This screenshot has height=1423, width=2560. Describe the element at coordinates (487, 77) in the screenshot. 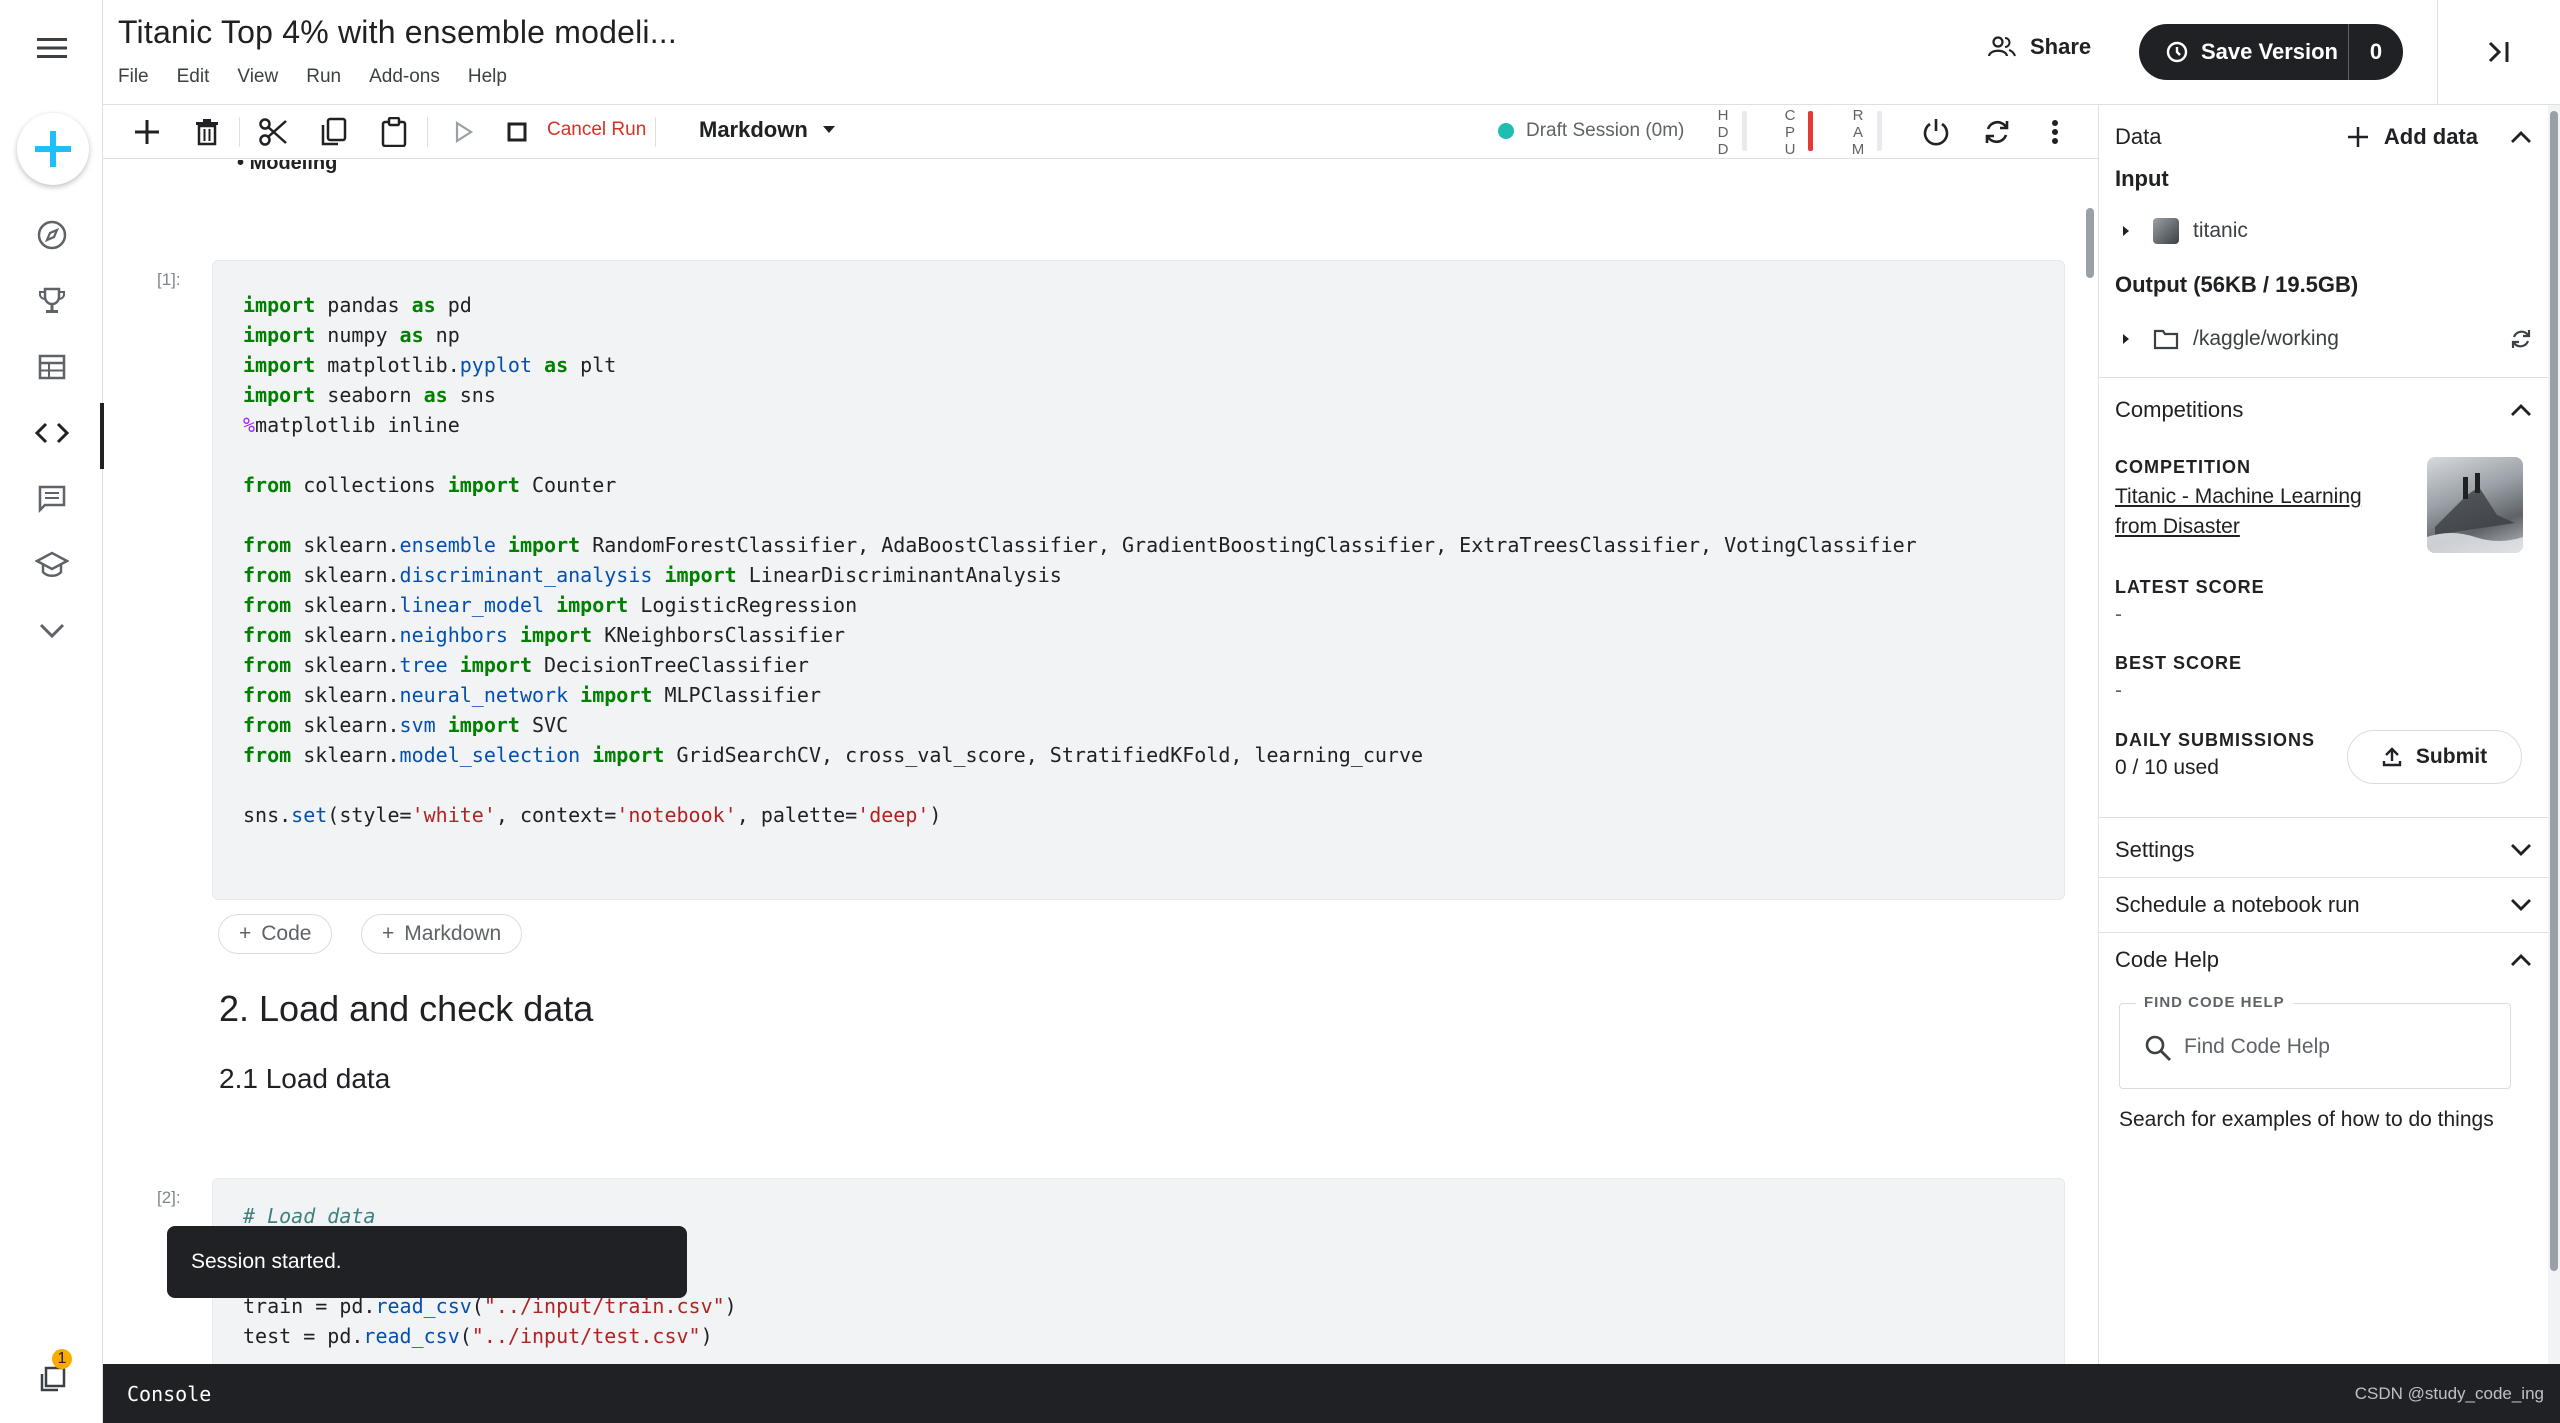

I see `menu-help: Help` at that location.